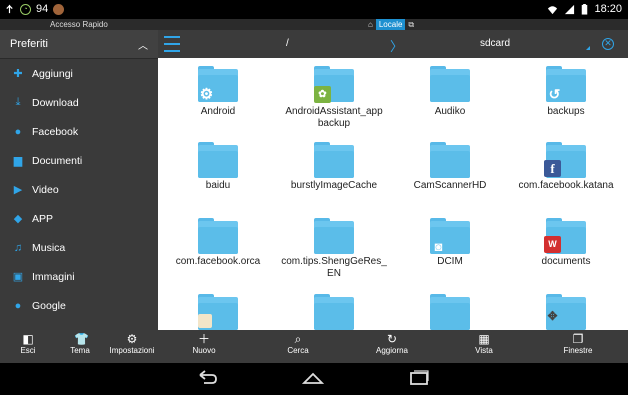 This screenshot has height=395, width=628. Describe the element at coordinates (566, 96) in the screenshot. I see `folder-item: ↺ backups` at that location.